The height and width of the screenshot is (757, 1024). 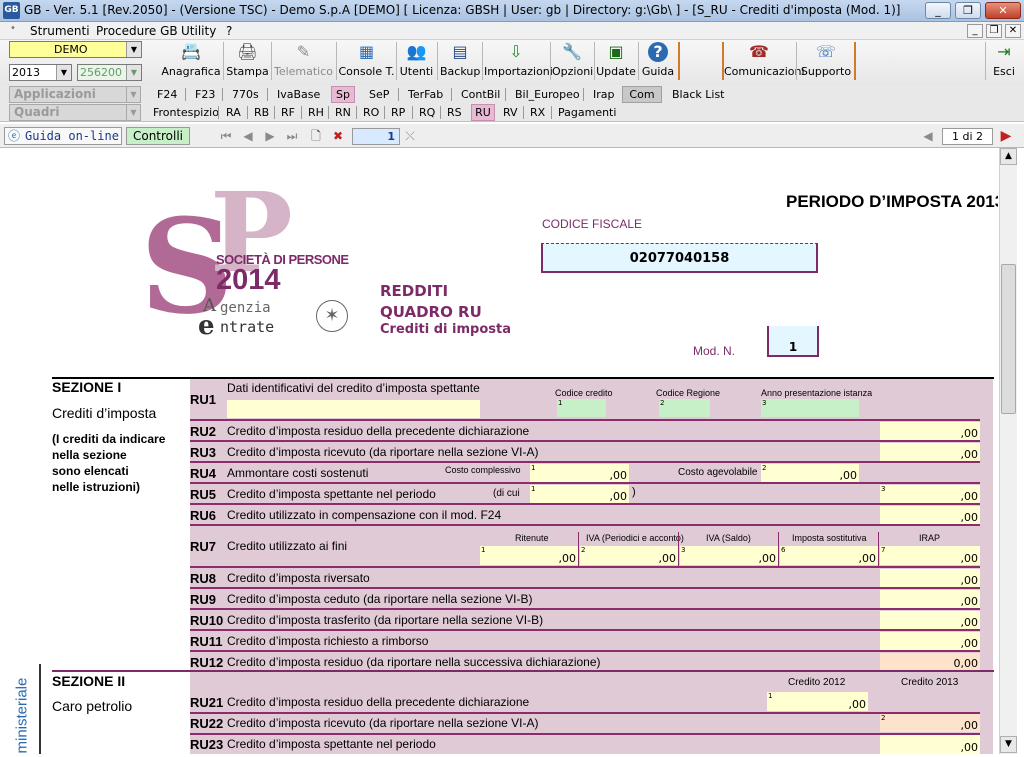 What do you see at coordinates (684, 408) in the screenshot?
I see `ru1-codice-regione-field: 2` at bounding box center [684, 408].